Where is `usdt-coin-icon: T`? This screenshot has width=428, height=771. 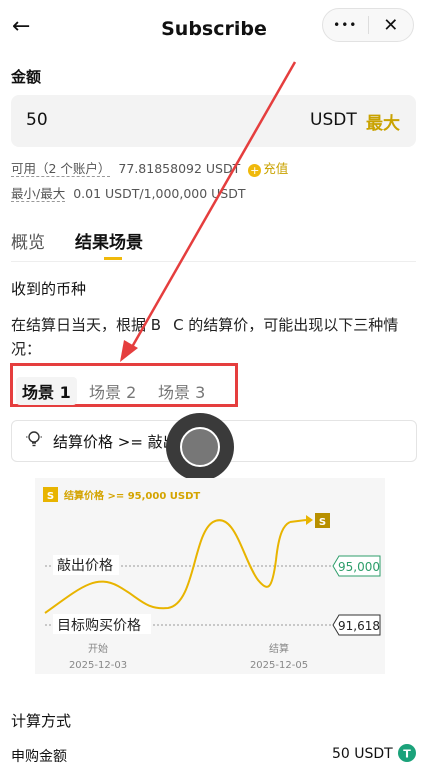
usdt-coin-icon: T is located at coordinates (407, 753).